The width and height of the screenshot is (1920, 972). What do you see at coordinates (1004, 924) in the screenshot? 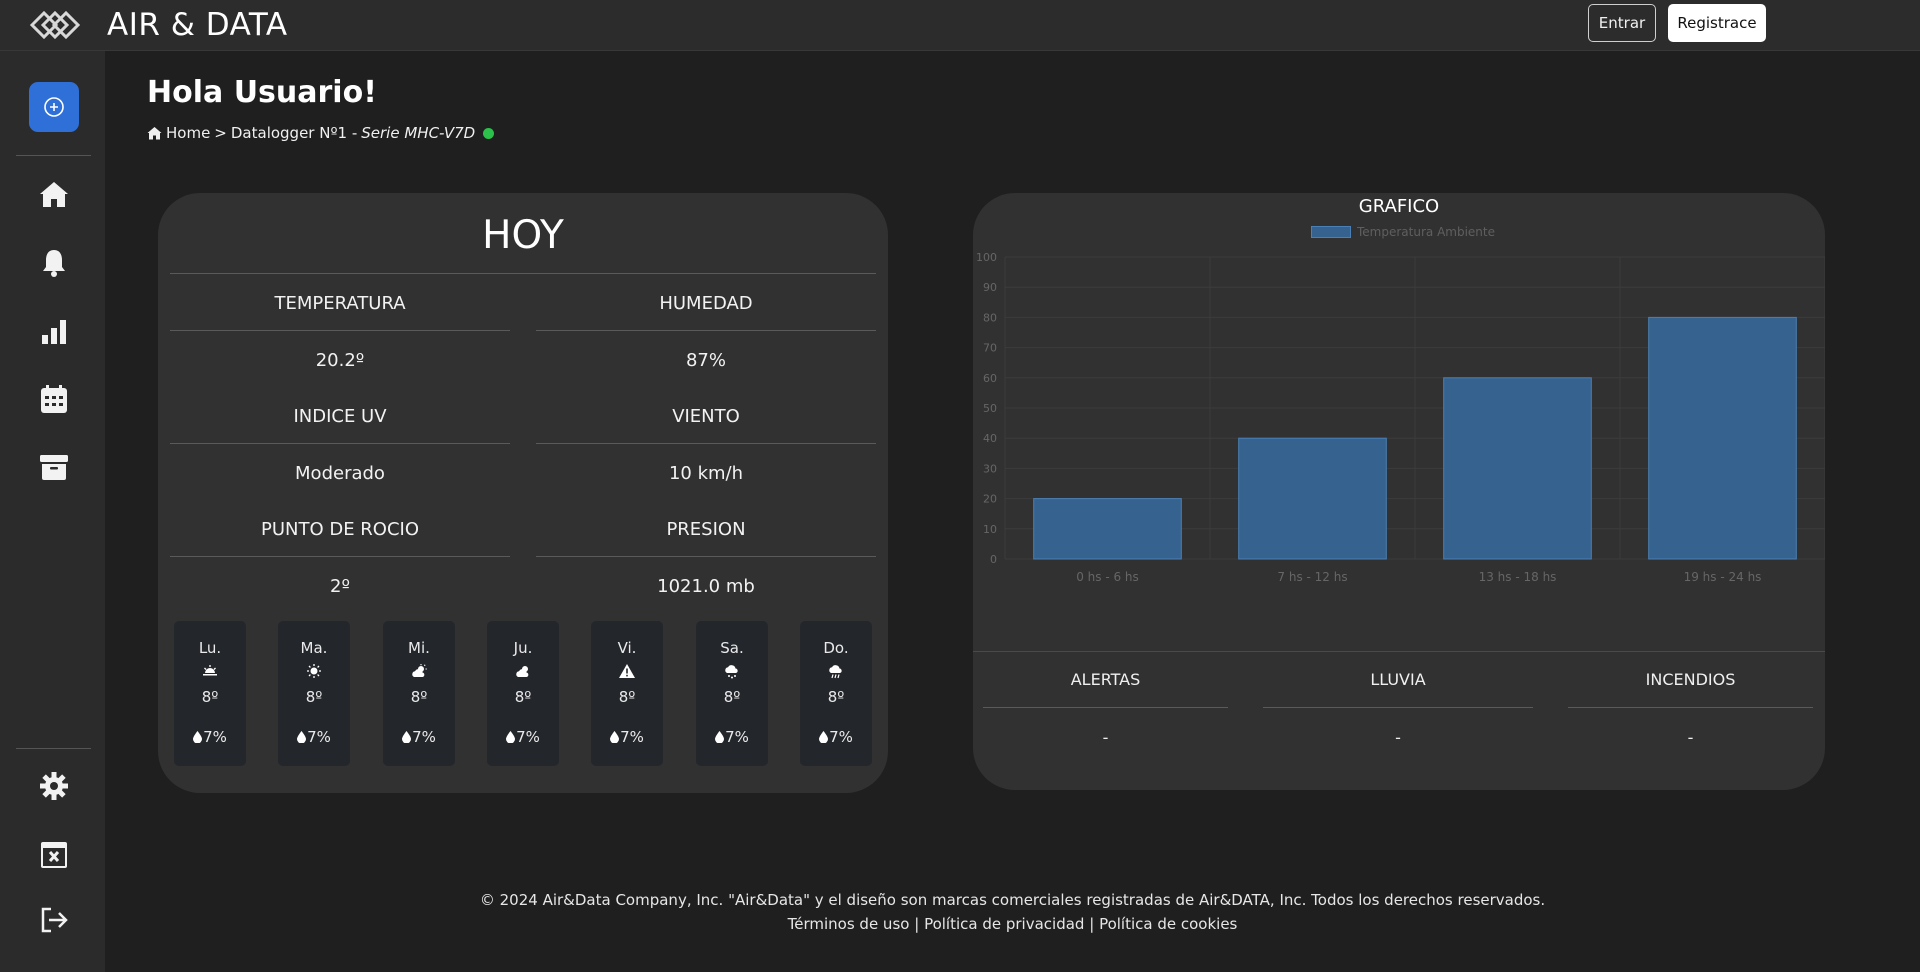
I see `privacy-link: Política de privacidad` at bounding box center [1004, 924].